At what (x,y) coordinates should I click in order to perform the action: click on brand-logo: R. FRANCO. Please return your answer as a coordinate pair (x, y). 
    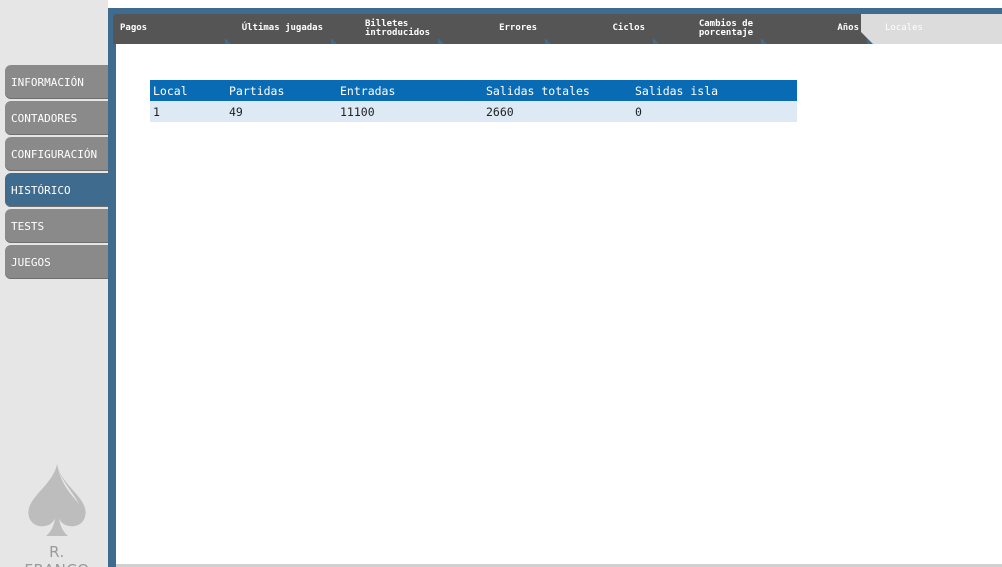
    Looking at the image, I should click on (57, 513).